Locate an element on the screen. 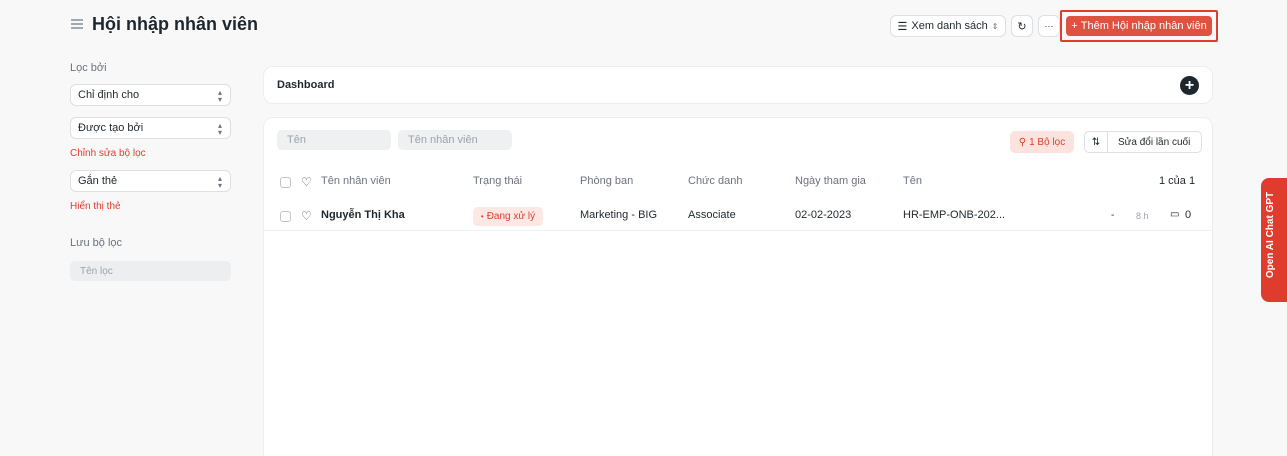 The height and width of the screenshot is (456, 1287). show-tags-link: Hiển thị thẻ is located at coordinates (95, 206).